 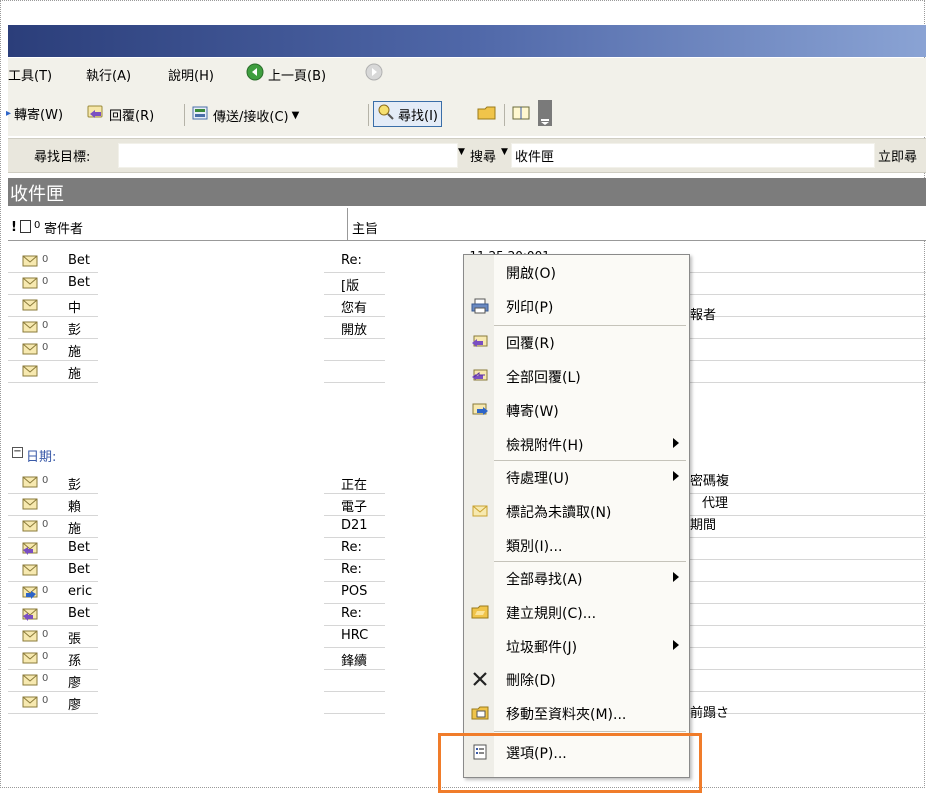 I want to click on folder-title: 收件匣, so click(x=37, y=194).